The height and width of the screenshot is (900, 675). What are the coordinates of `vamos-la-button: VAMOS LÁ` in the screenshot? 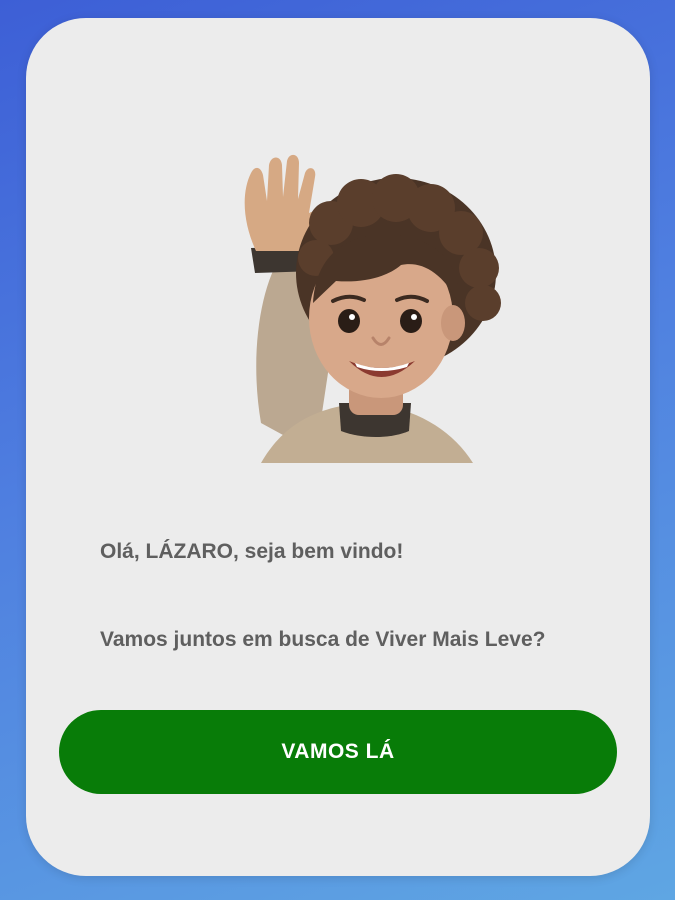 It's located at (338, 752).